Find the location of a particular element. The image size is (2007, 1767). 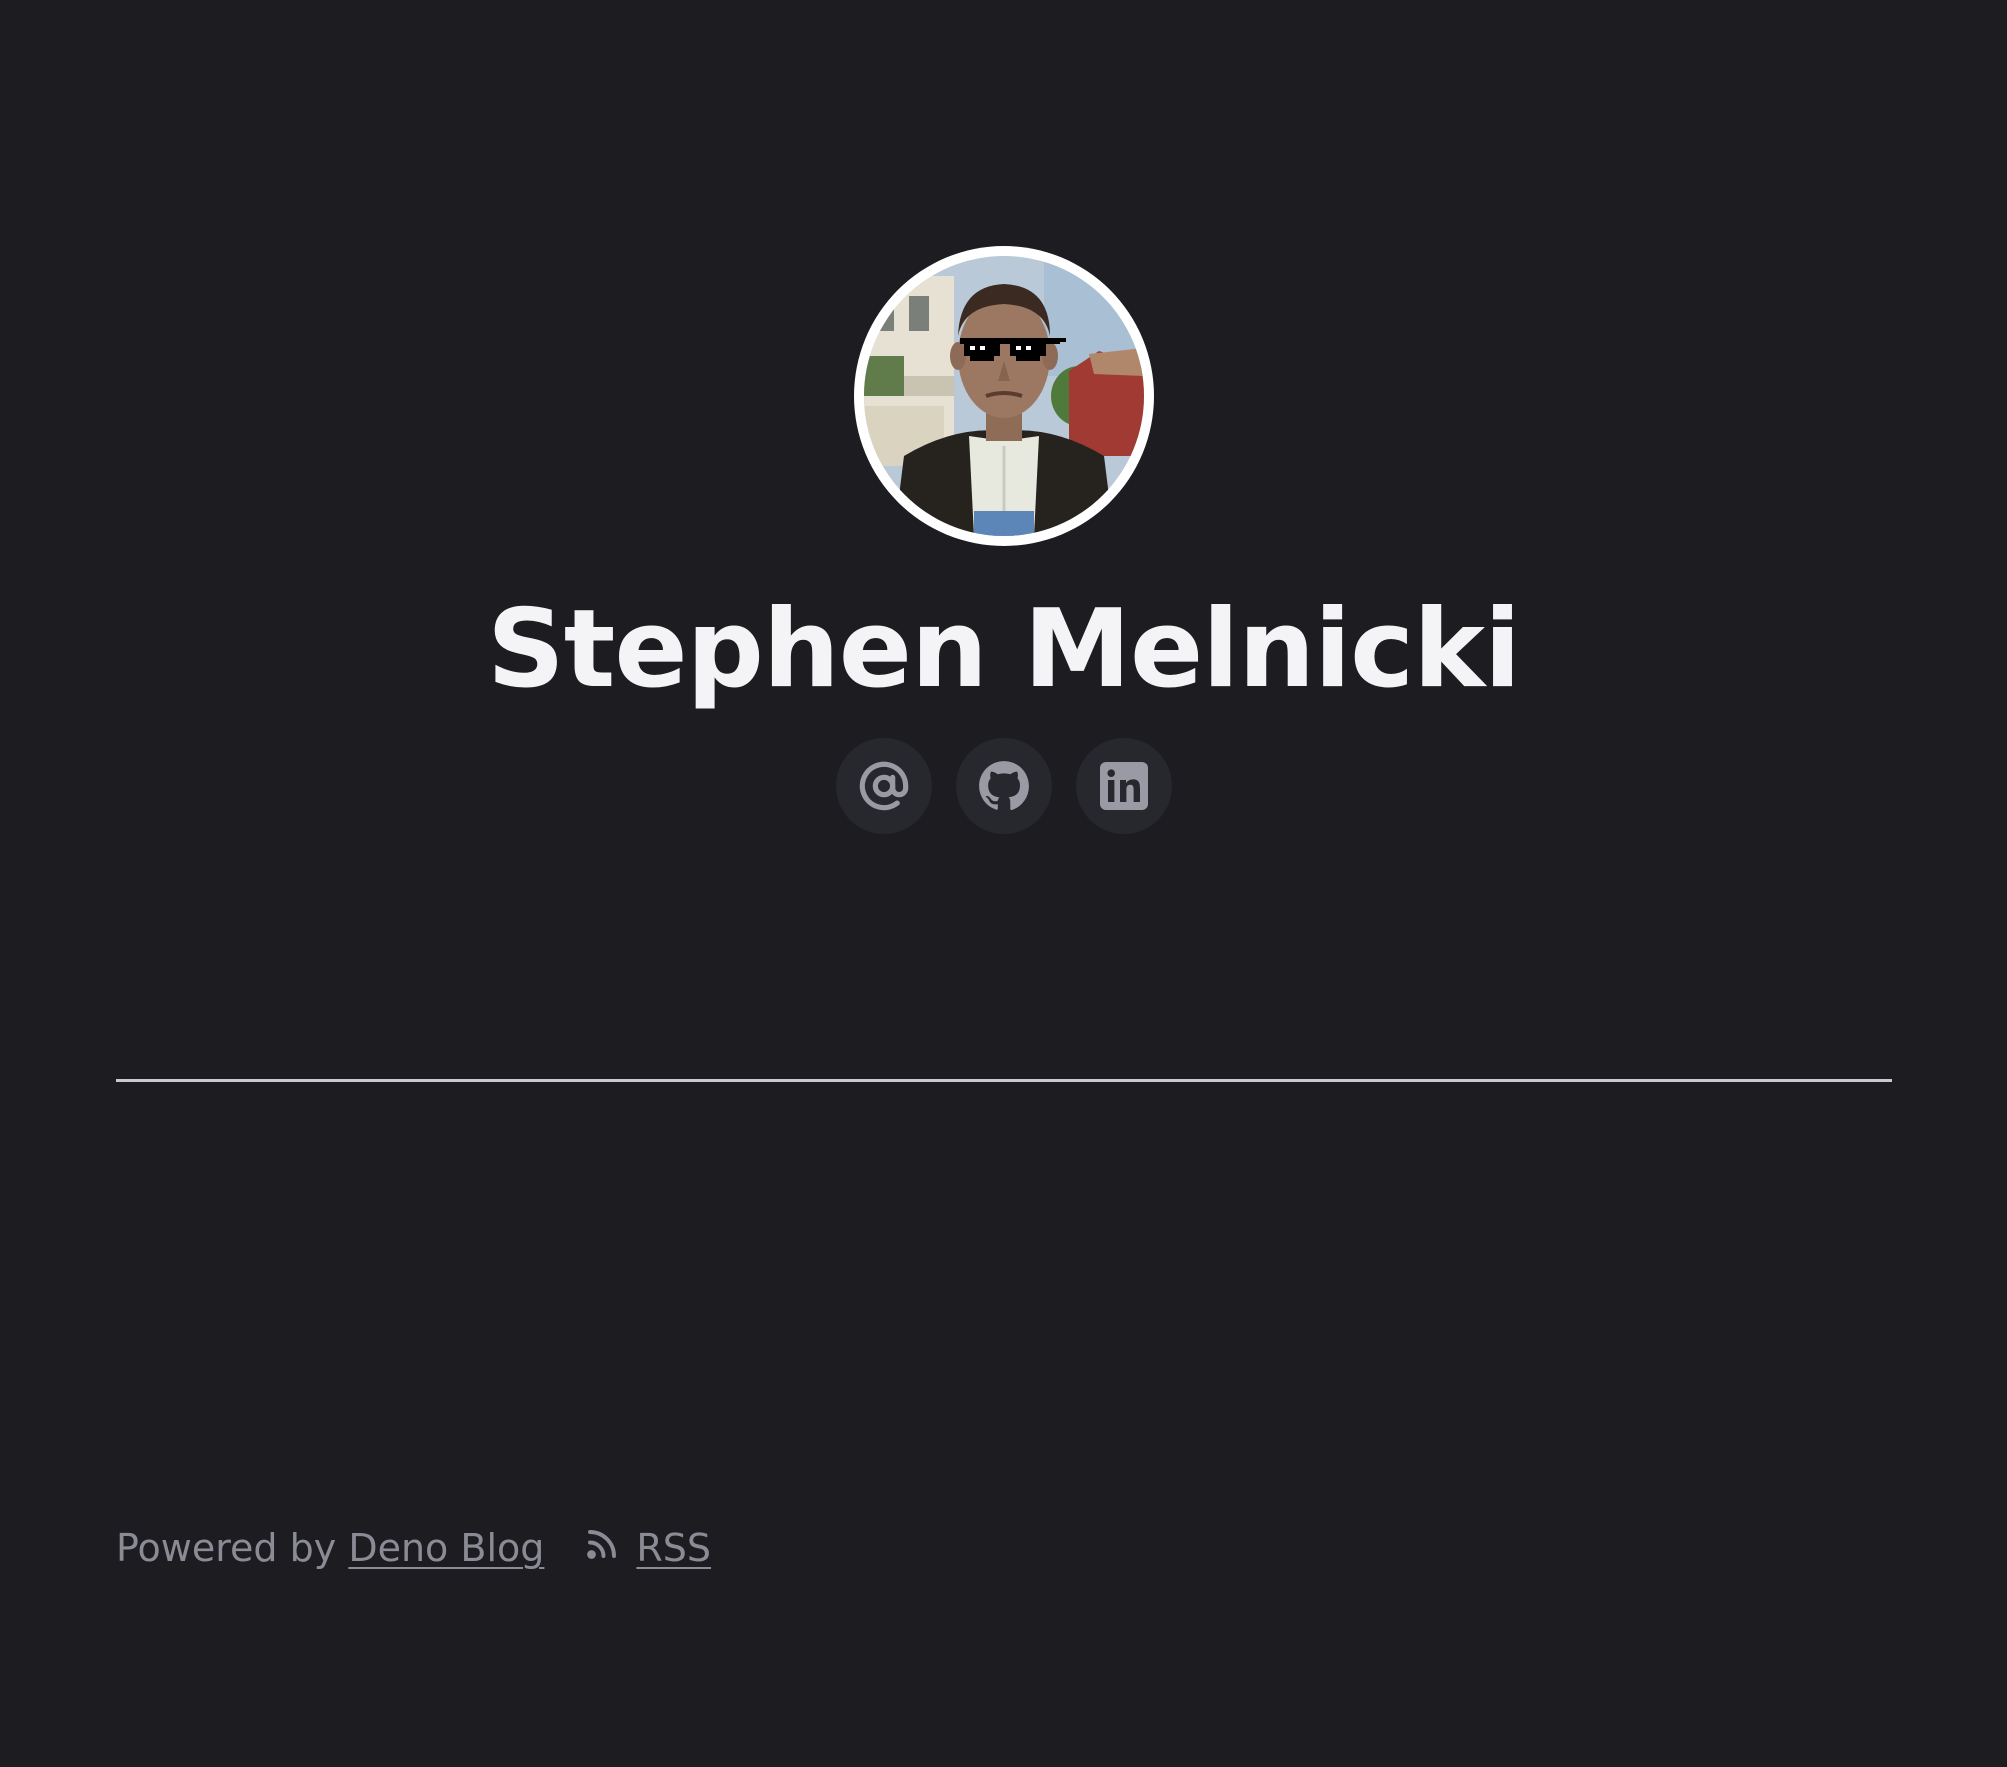

github-link is located at coordinates (1003, 786).